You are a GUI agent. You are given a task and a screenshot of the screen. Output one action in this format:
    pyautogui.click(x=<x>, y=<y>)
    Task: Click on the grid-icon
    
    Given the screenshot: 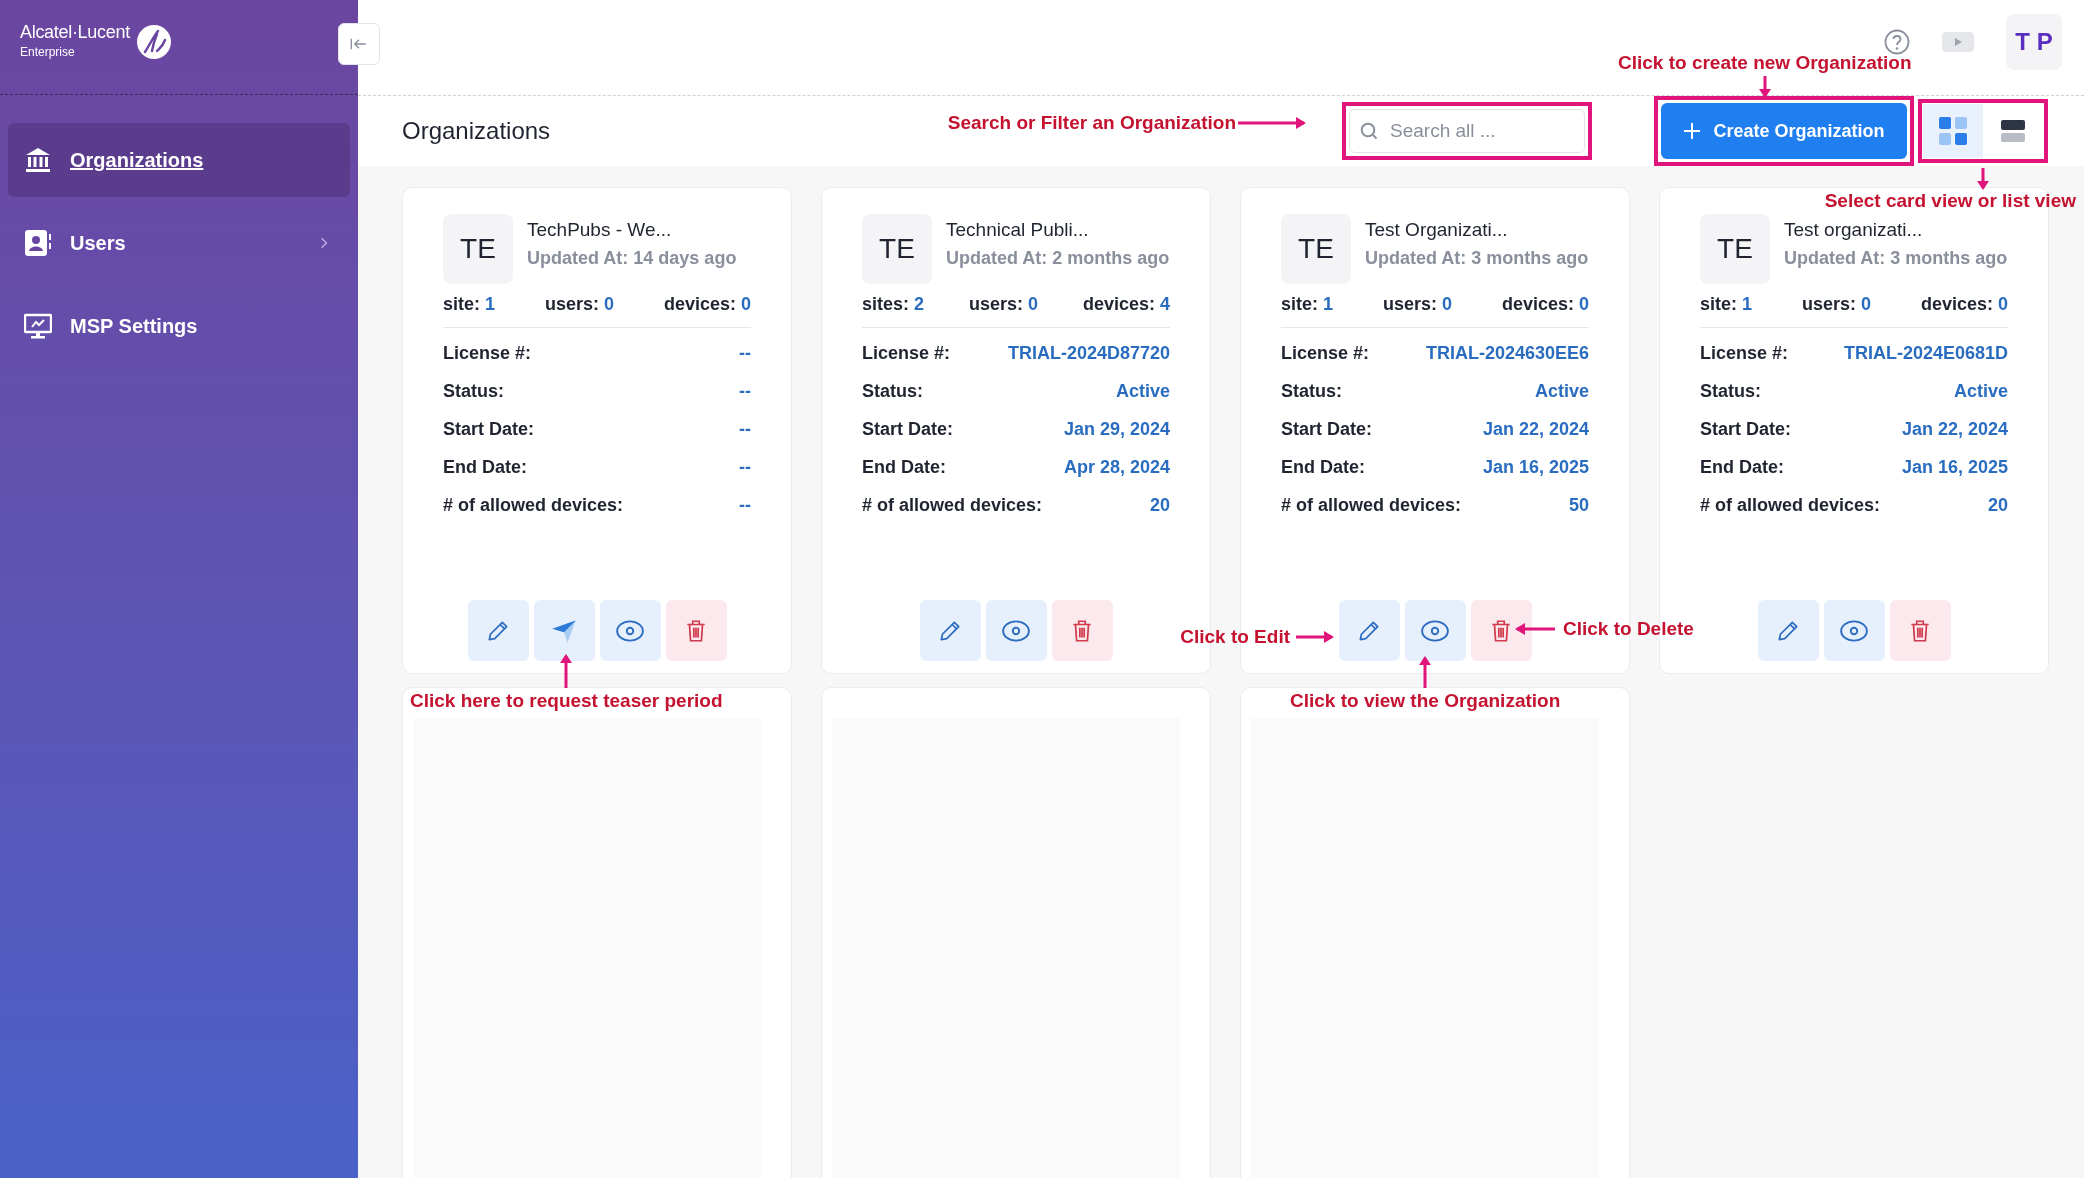 What is the action you would take?
    pyautogui.click(x=1953, y=131)
    